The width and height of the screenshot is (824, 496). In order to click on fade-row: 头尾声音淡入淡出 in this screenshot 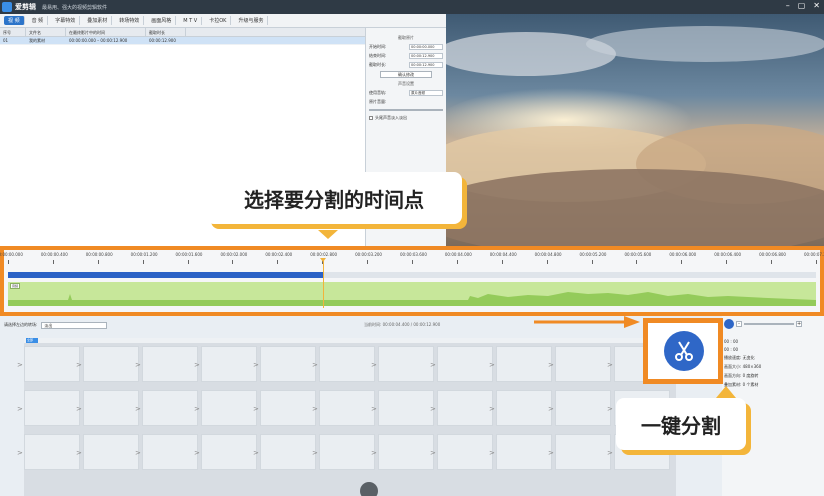, I will do `click(406, 118)`.